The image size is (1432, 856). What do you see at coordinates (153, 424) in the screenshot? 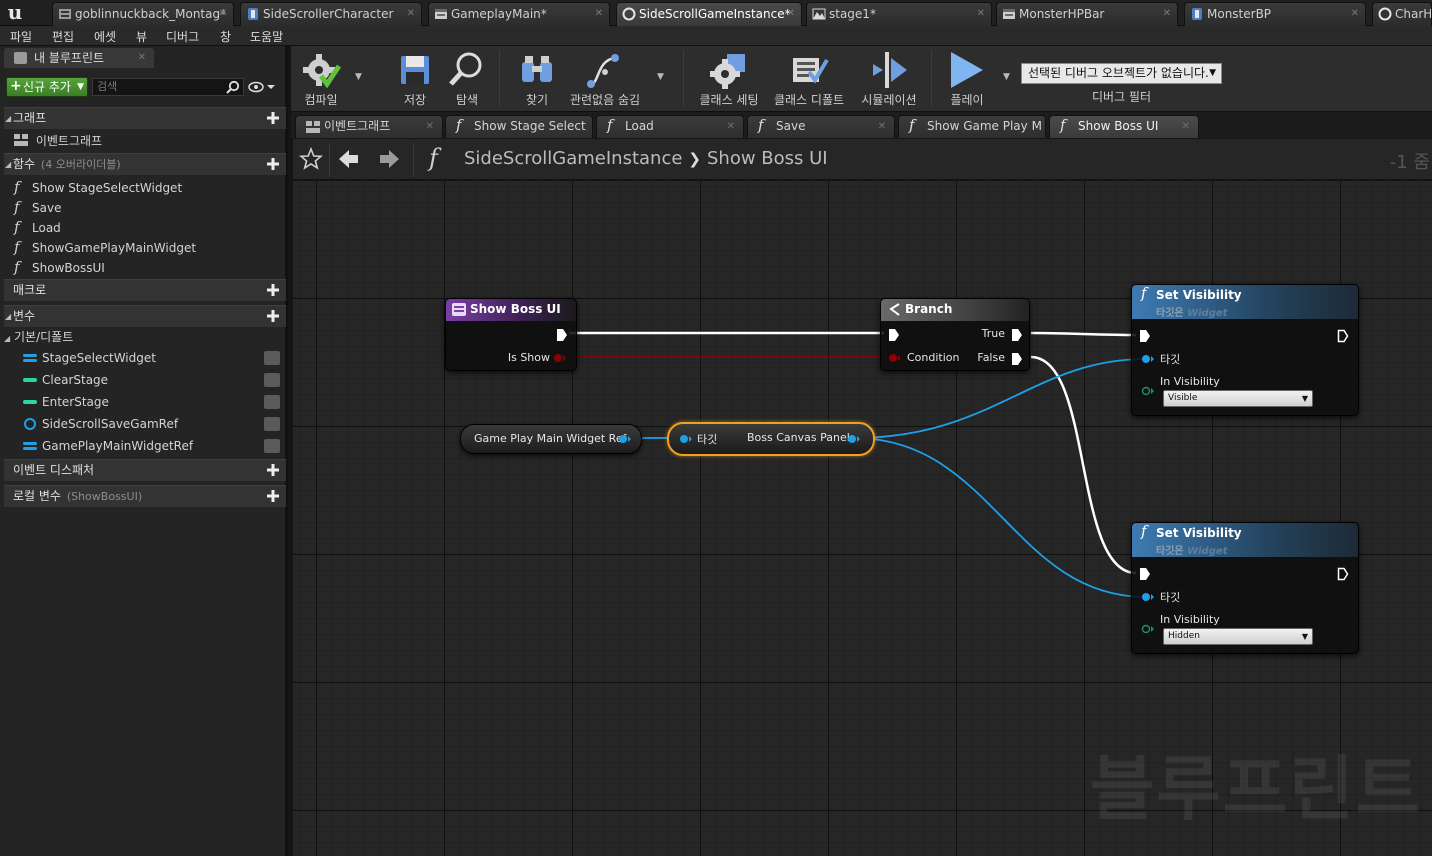
I see `variable-item: SideScrollSaveGamRef` at bounding box center [153, 424].